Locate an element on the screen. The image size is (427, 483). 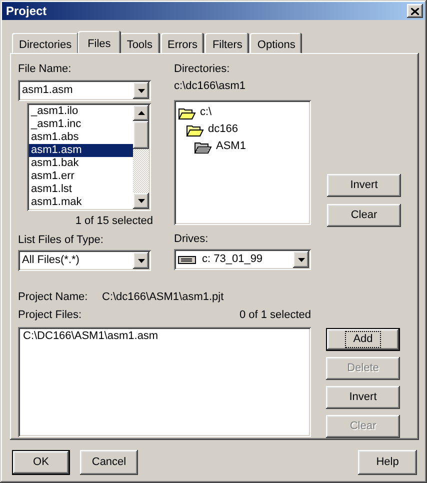
button: Cancel is located at coordinates (109, 462).